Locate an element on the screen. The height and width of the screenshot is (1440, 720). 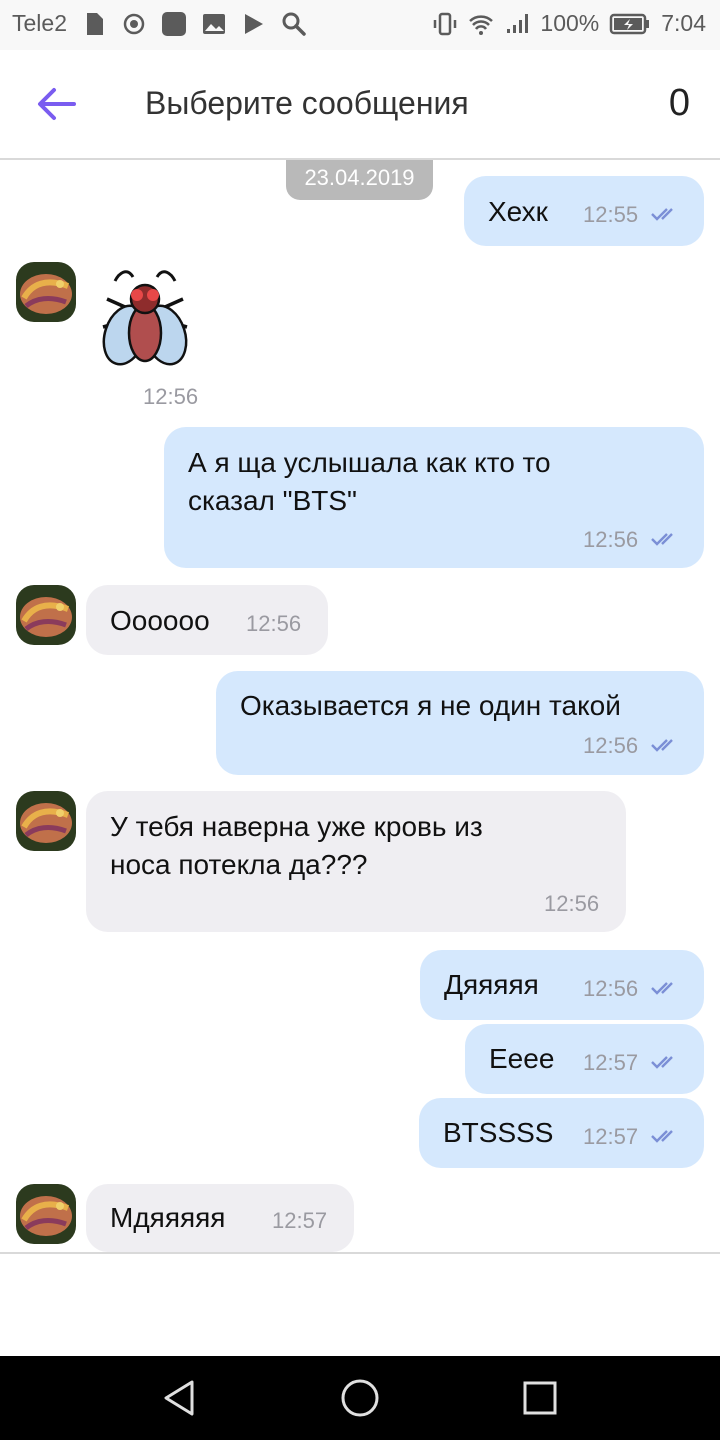
page-title: Выберите сообщения is located at coordinates (307, 103).